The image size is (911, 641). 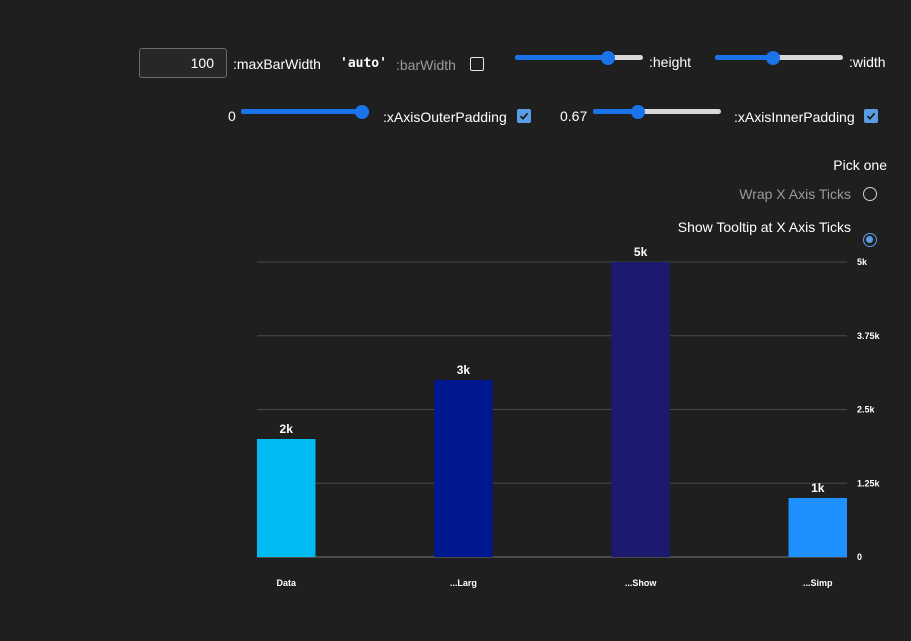 I want to click on y-tick-label: 1.25k, so click(x=869, y=483).